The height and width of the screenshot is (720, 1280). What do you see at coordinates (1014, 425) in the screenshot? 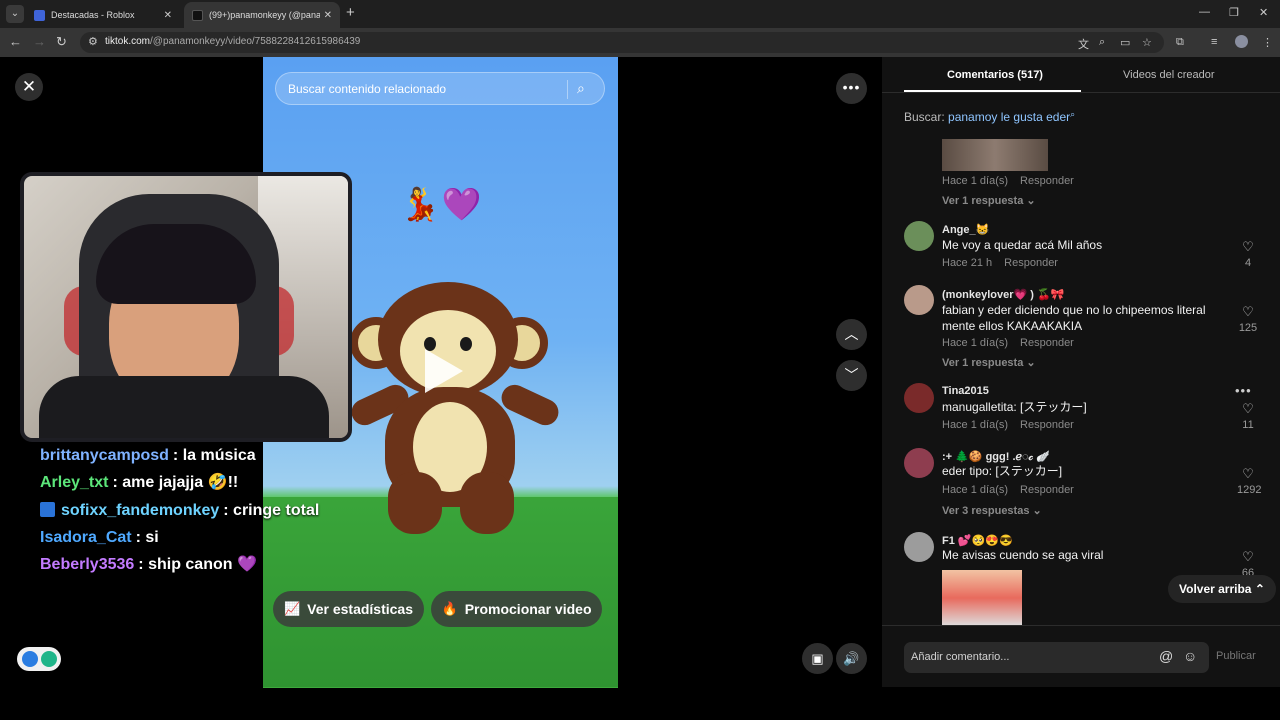
I see `comment-meta: Hace 1 día(s) Responder` at bounding box center [1014, 425].